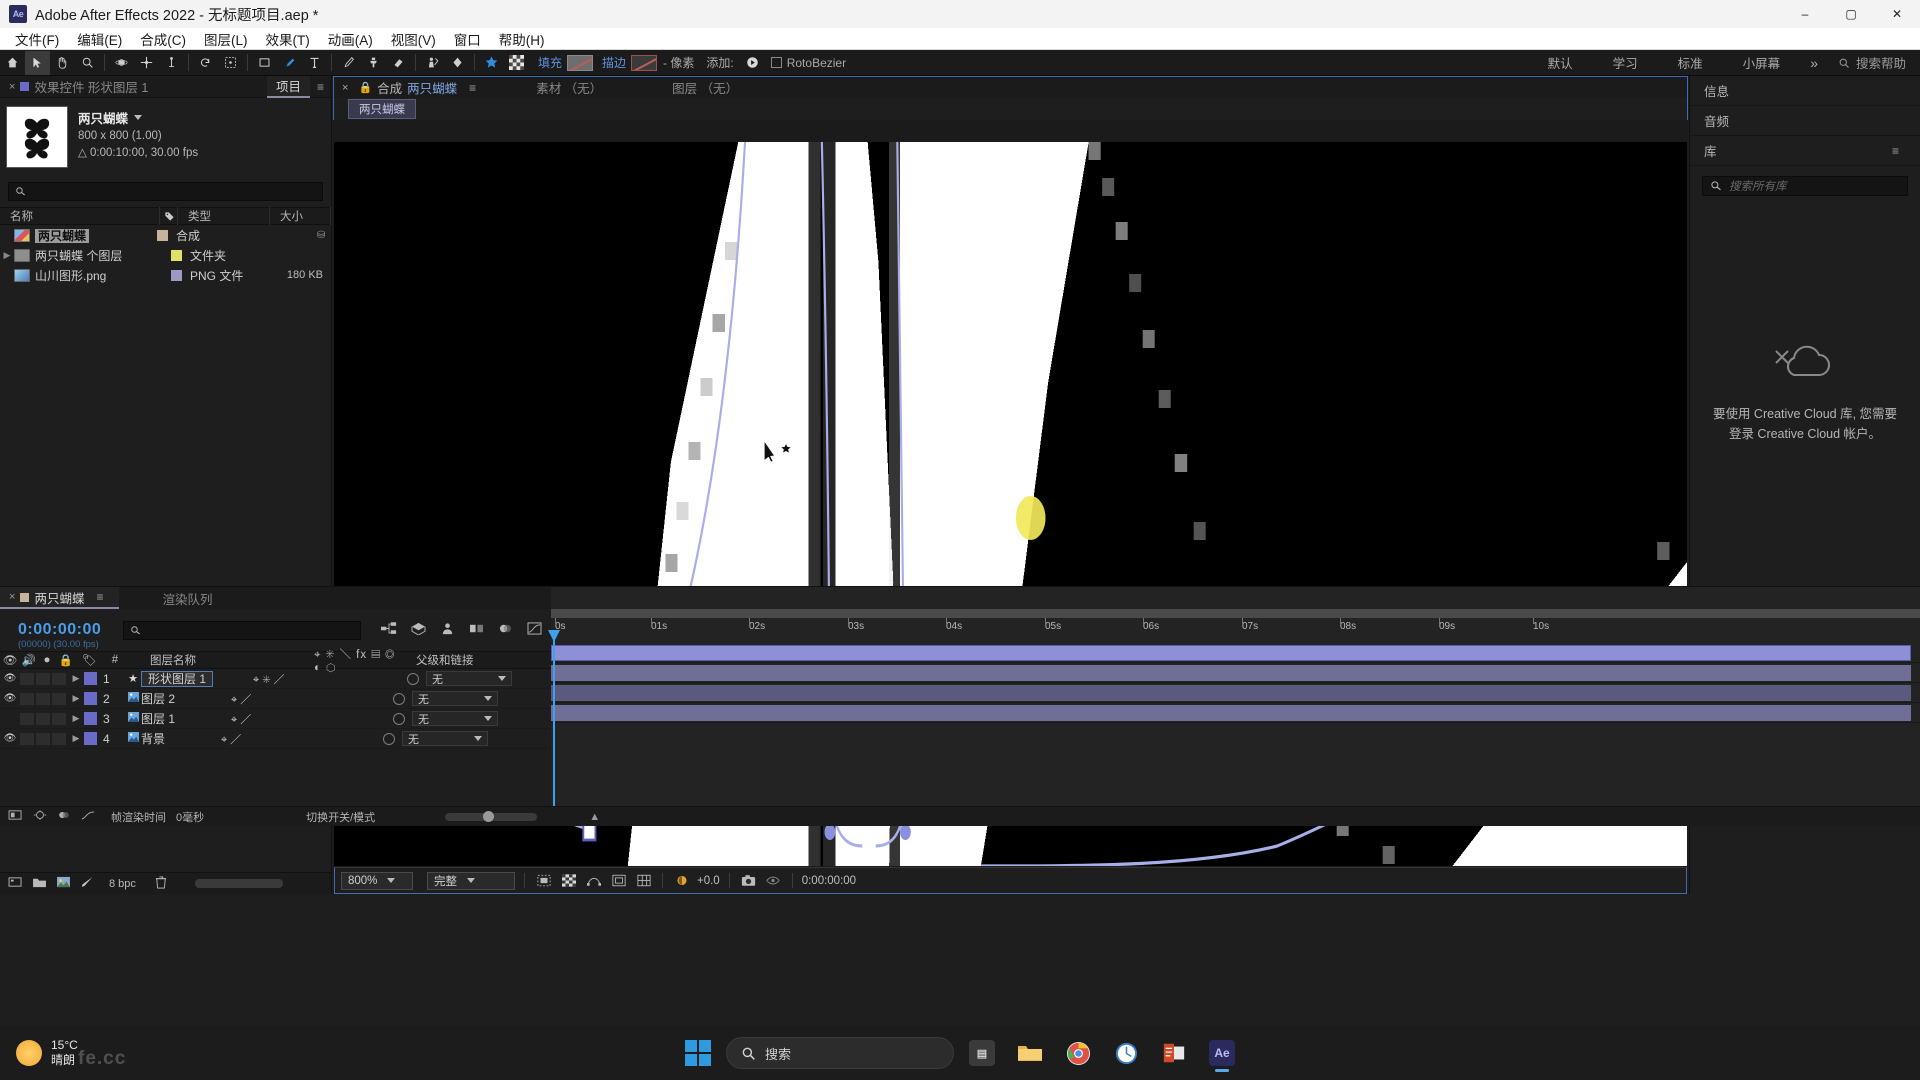 The width and height of the screenshot is (1920, 1080). What do you see at coordinates (373, 63) in the screenshot?
I see `clone-stamp-tool-icon` at bounding box center [373, 63].